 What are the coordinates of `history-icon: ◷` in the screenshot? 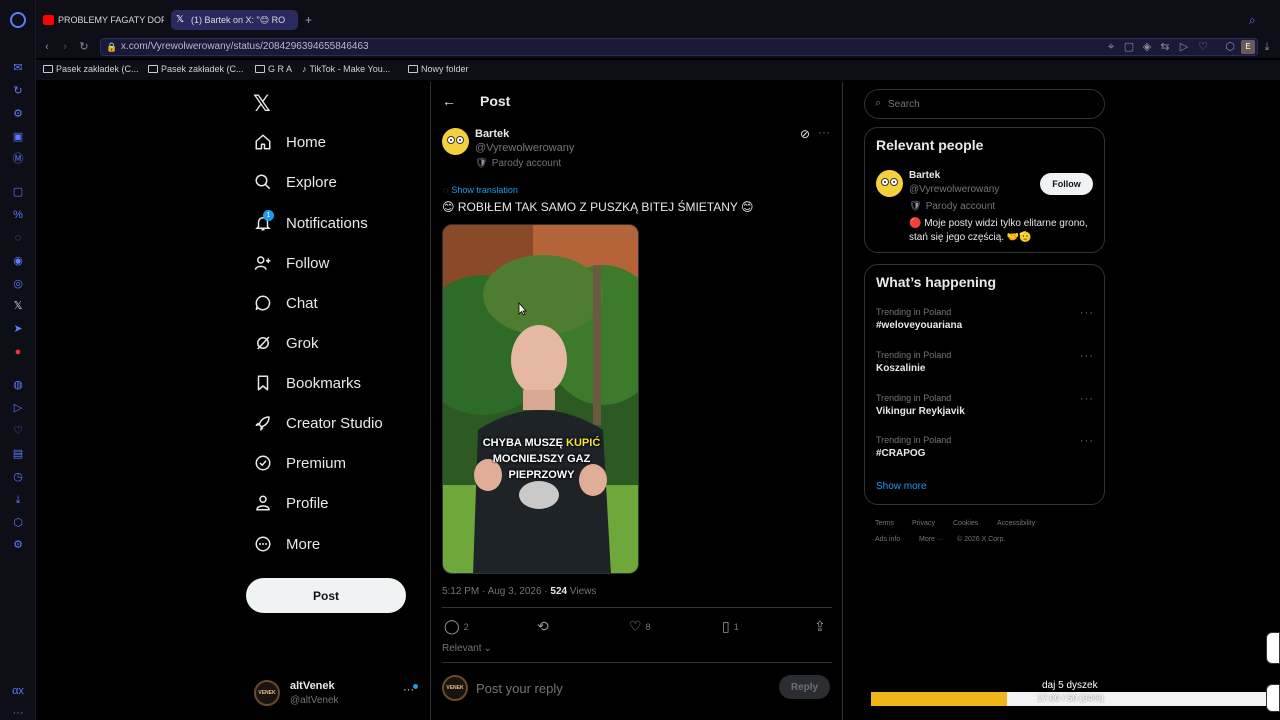 It's located at (18, 477).